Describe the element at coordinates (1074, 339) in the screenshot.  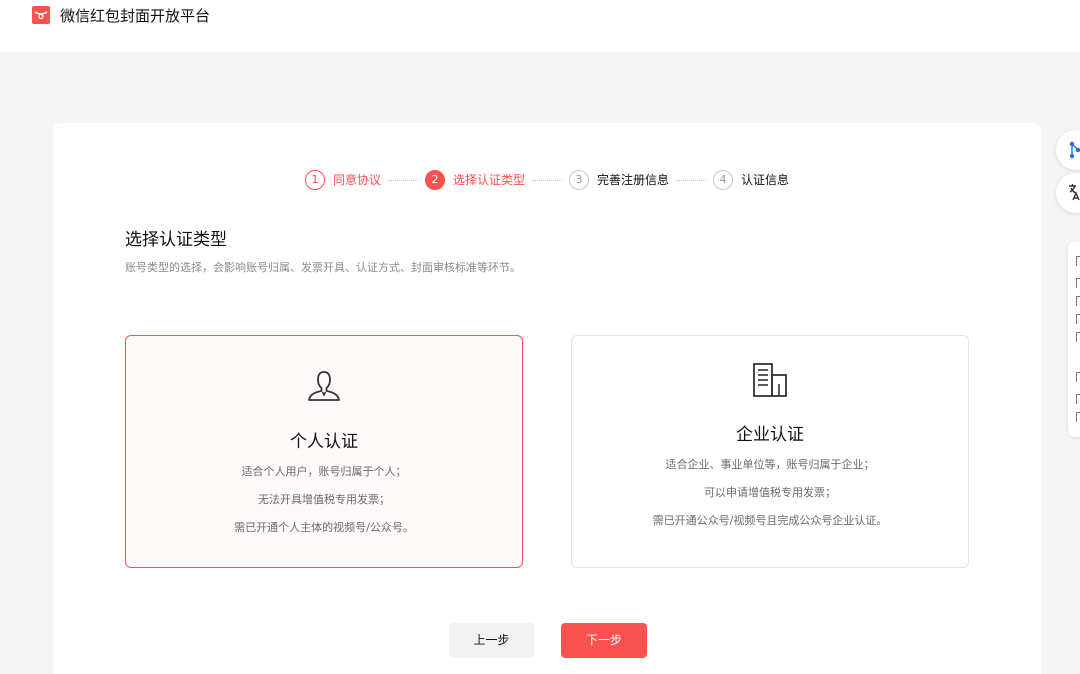
I see `side-floating-panel` at that location.